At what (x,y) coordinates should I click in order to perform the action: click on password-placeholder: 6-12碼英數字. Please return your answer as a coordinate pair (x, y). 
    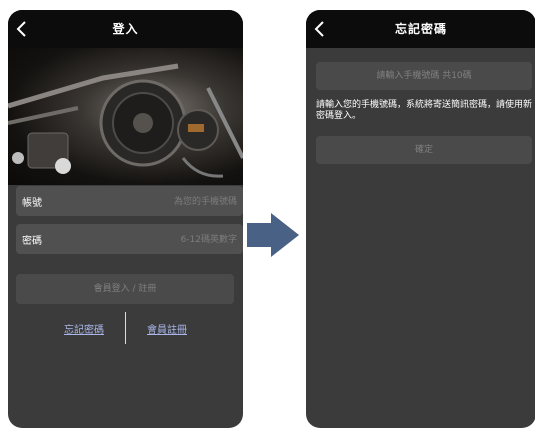
    Looking at the image, I should click on (208, 240).